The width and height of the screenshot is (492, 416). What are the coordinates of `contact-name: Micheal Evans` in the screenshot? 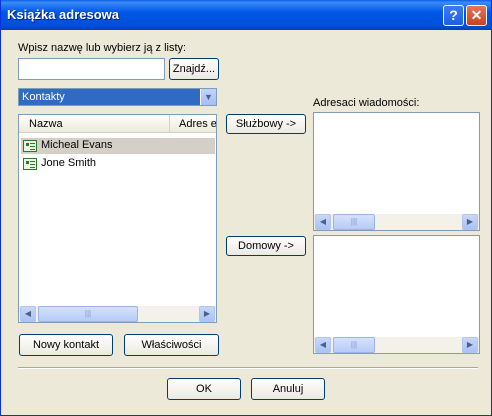 It's located at (77, 145).